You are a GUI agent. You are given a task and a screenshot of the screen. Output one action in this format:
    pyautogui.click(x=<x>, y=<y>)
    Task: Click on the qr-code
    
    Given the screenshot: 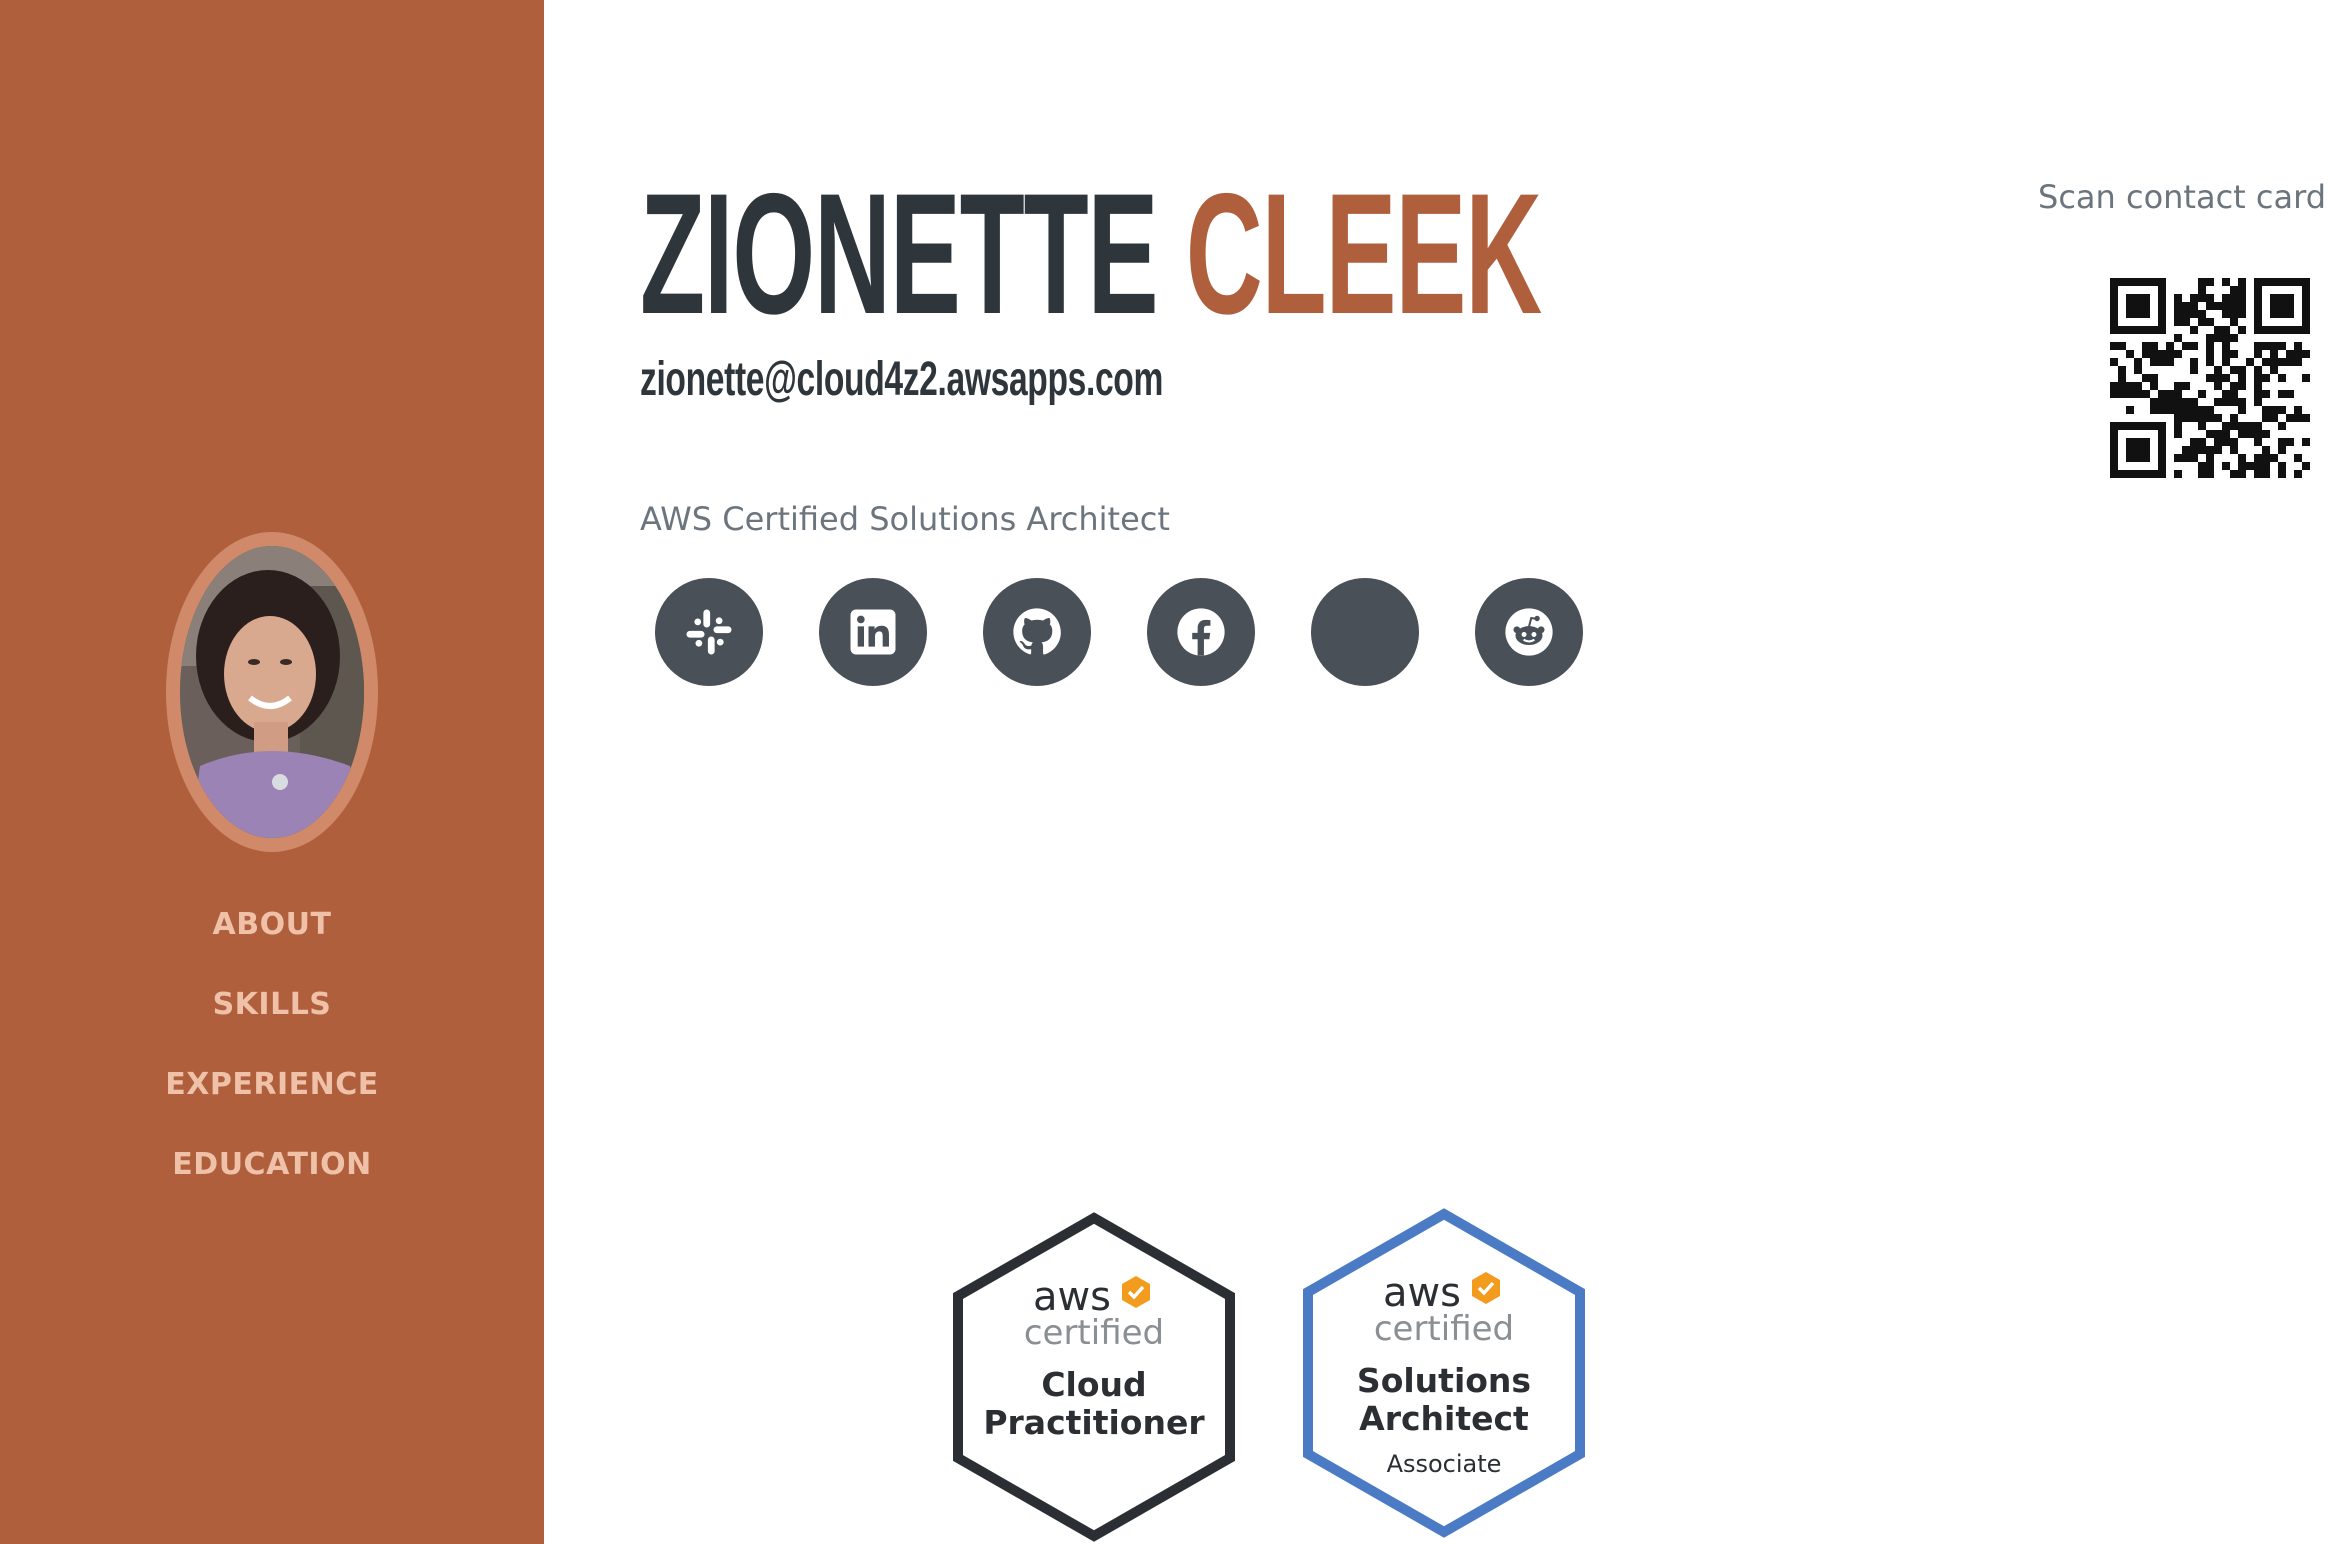 What is the action you would take?
    pyautogui.click(x=2210, y=378)
    